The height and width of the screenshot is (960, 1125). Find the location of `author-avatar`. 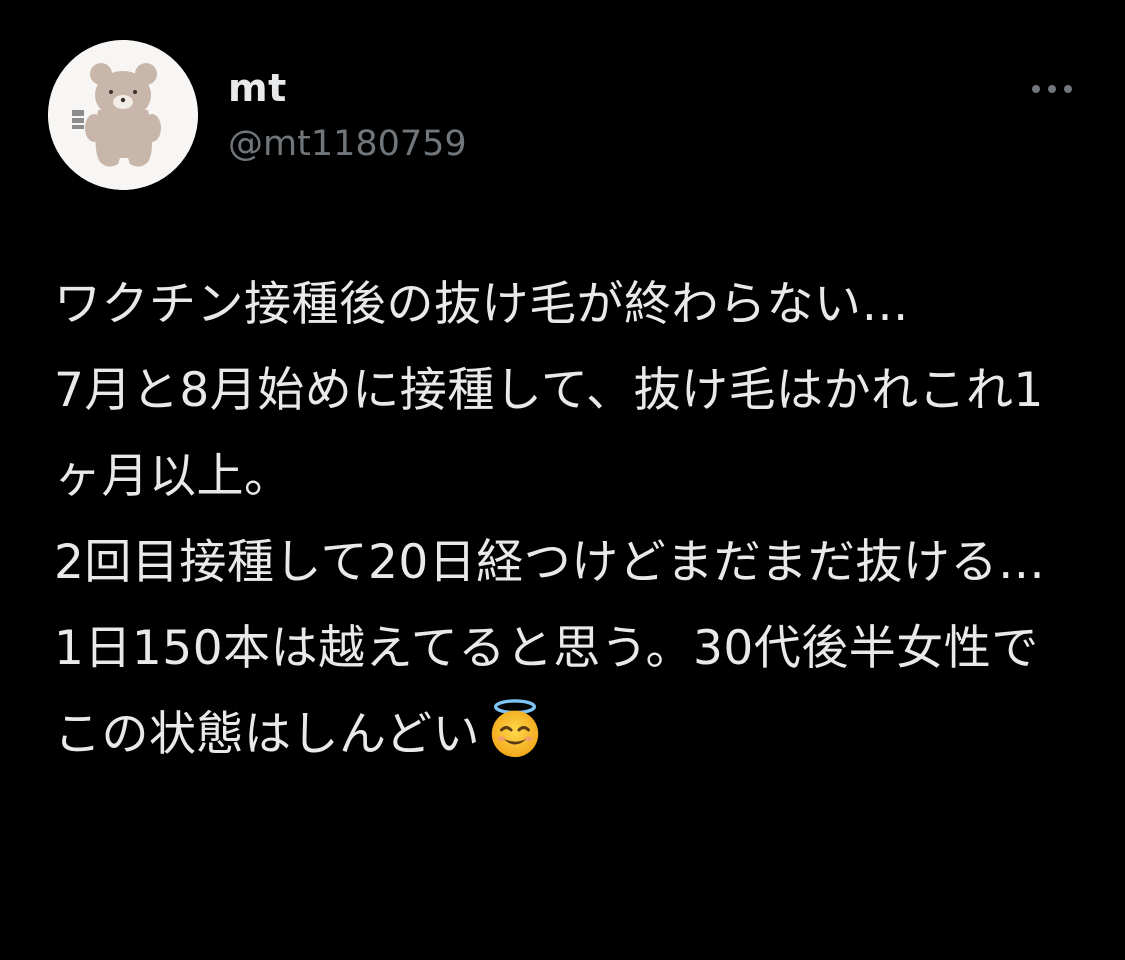

author-avatar is located at coordinates (123, 115).